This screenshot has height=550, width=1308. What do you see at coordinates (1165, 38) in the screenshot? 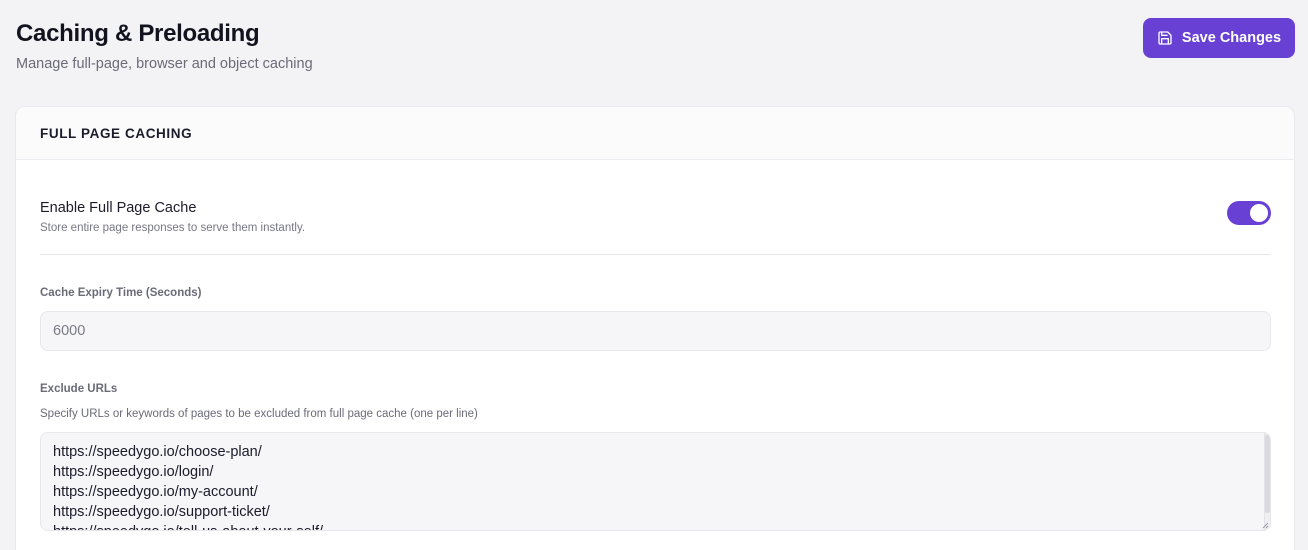
I see `floppy-disk-icon` at bounding box center [1165, 38].